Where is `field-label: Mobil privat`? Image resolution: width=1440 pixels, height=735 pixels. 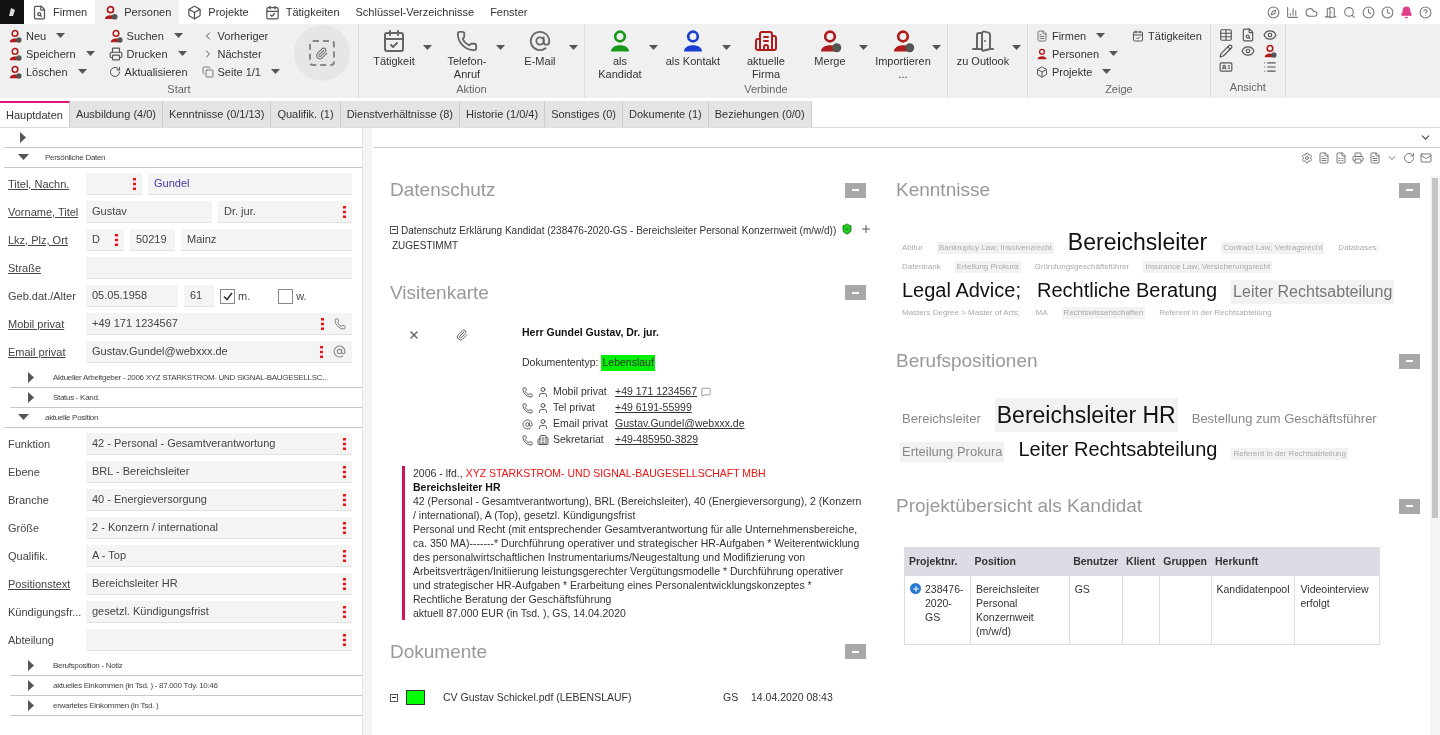 field-label: Mobil privat is located at coordinates (43, 324).